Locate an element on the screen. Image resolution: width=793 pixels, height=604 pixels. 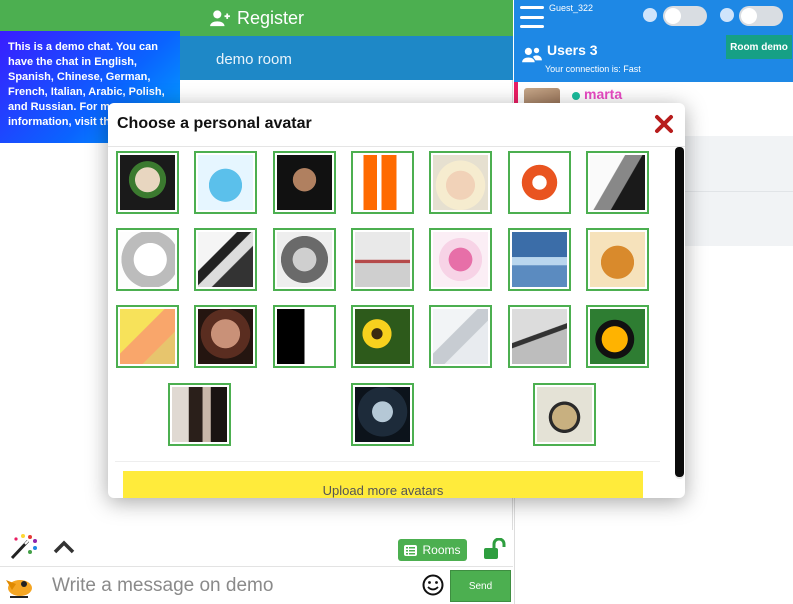
unlock-icon is located at coordinates (495, 549).